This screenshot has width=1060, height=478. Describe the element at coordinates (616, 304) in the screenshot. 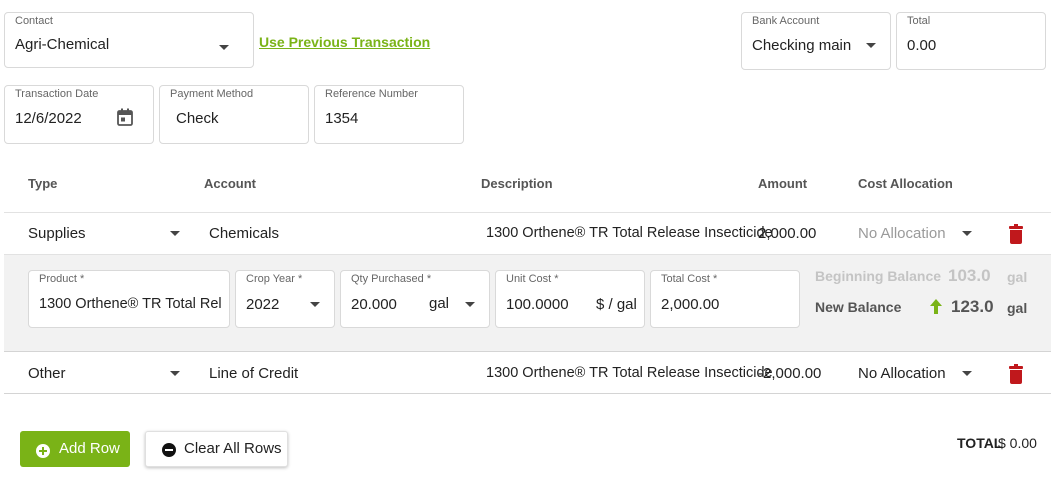

I see `unit-cost-unit: $ / gal` at that location.